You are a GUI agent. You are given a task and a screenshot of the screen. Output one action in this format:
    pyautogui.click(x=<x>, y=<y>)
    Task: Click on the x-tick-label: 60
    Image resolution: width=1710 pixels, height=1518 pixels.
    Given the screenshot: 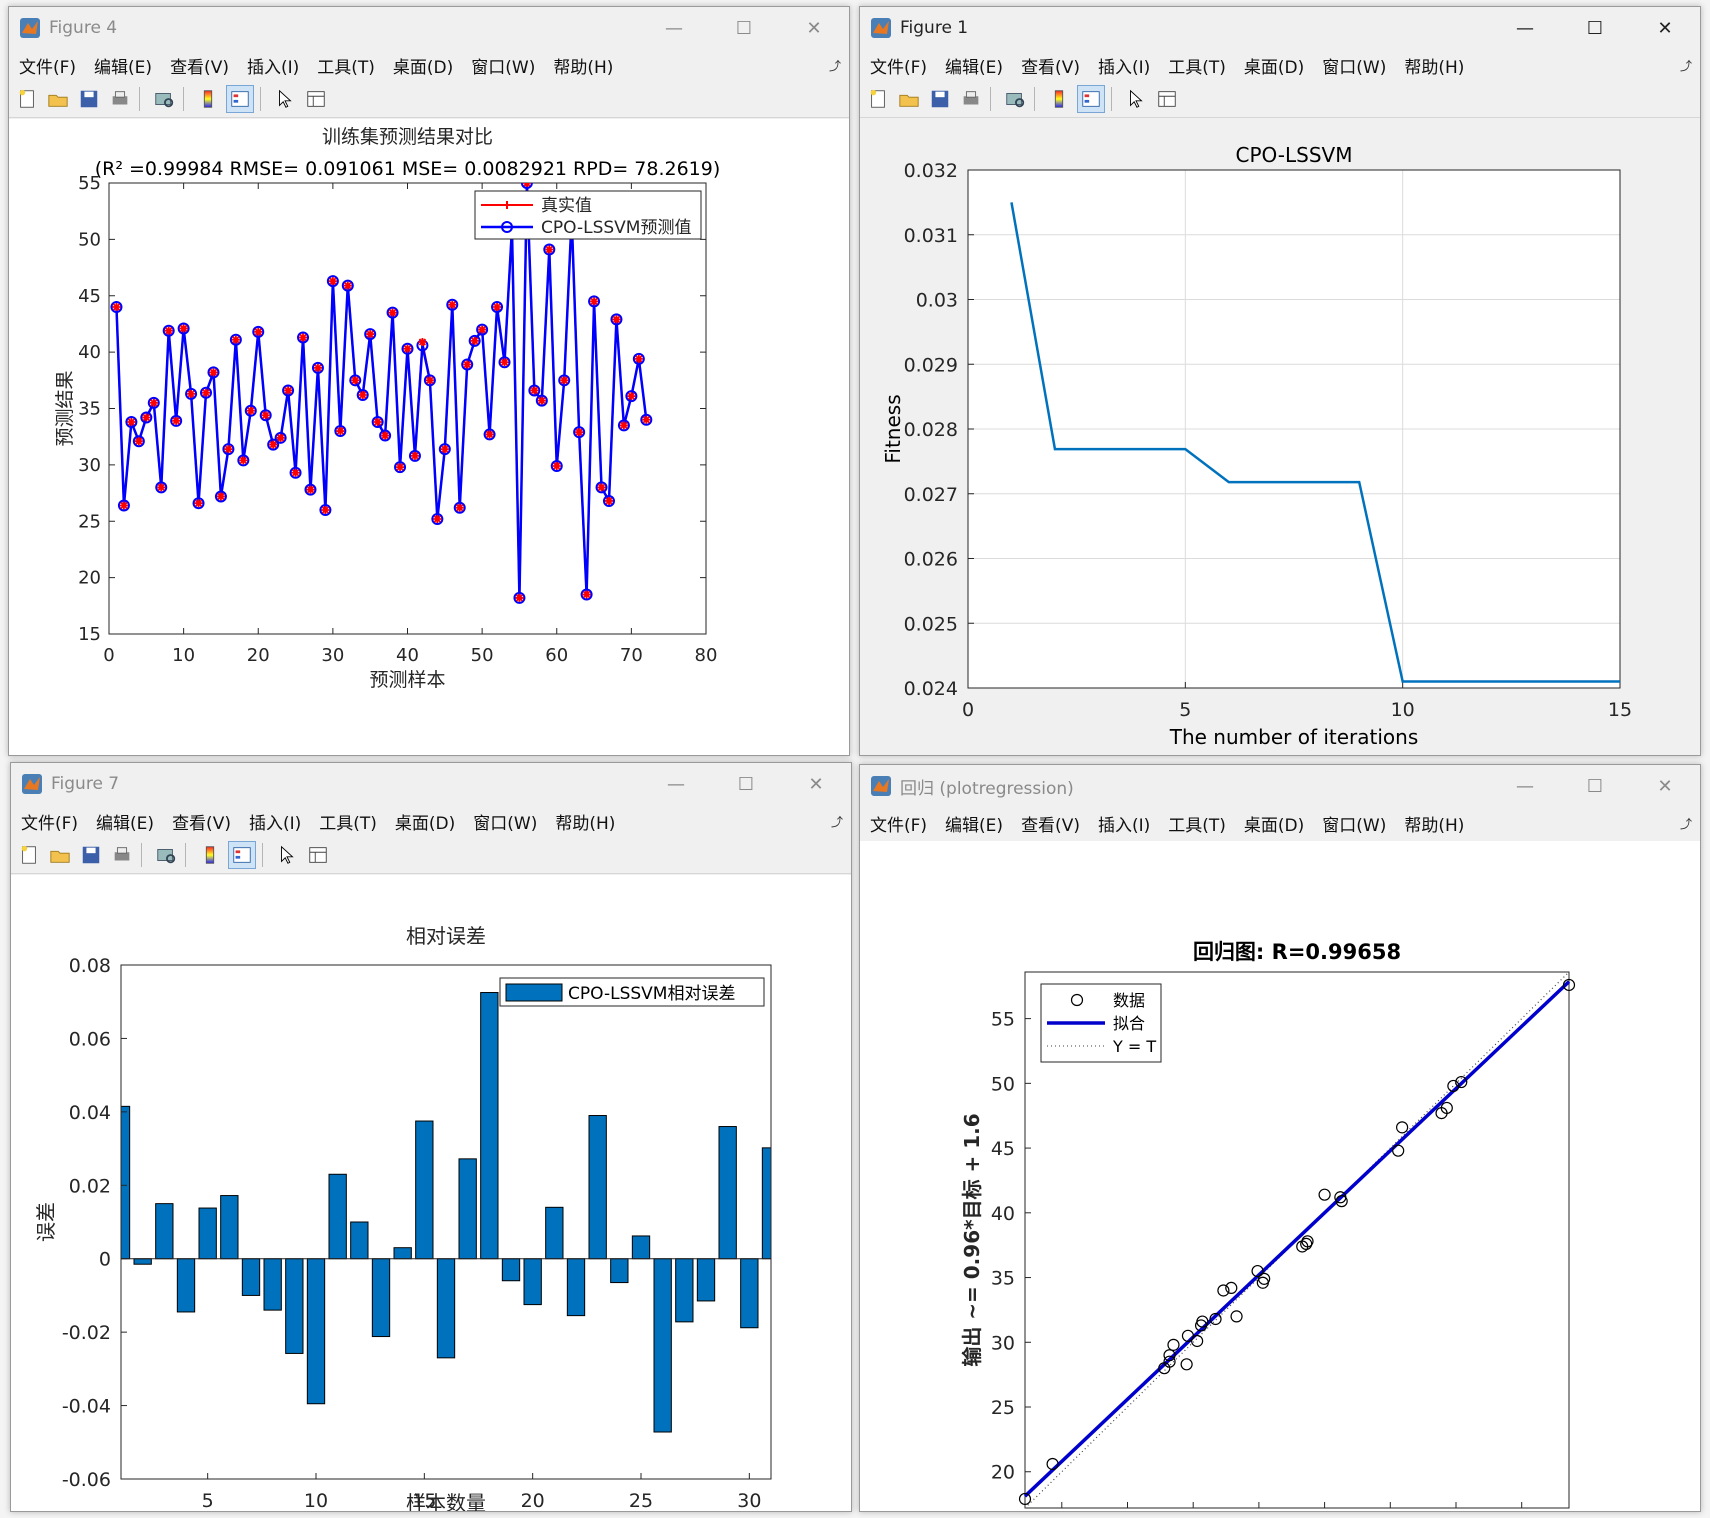 What is the action you would take?
    pyautogui.click(x=556, y=655)
    